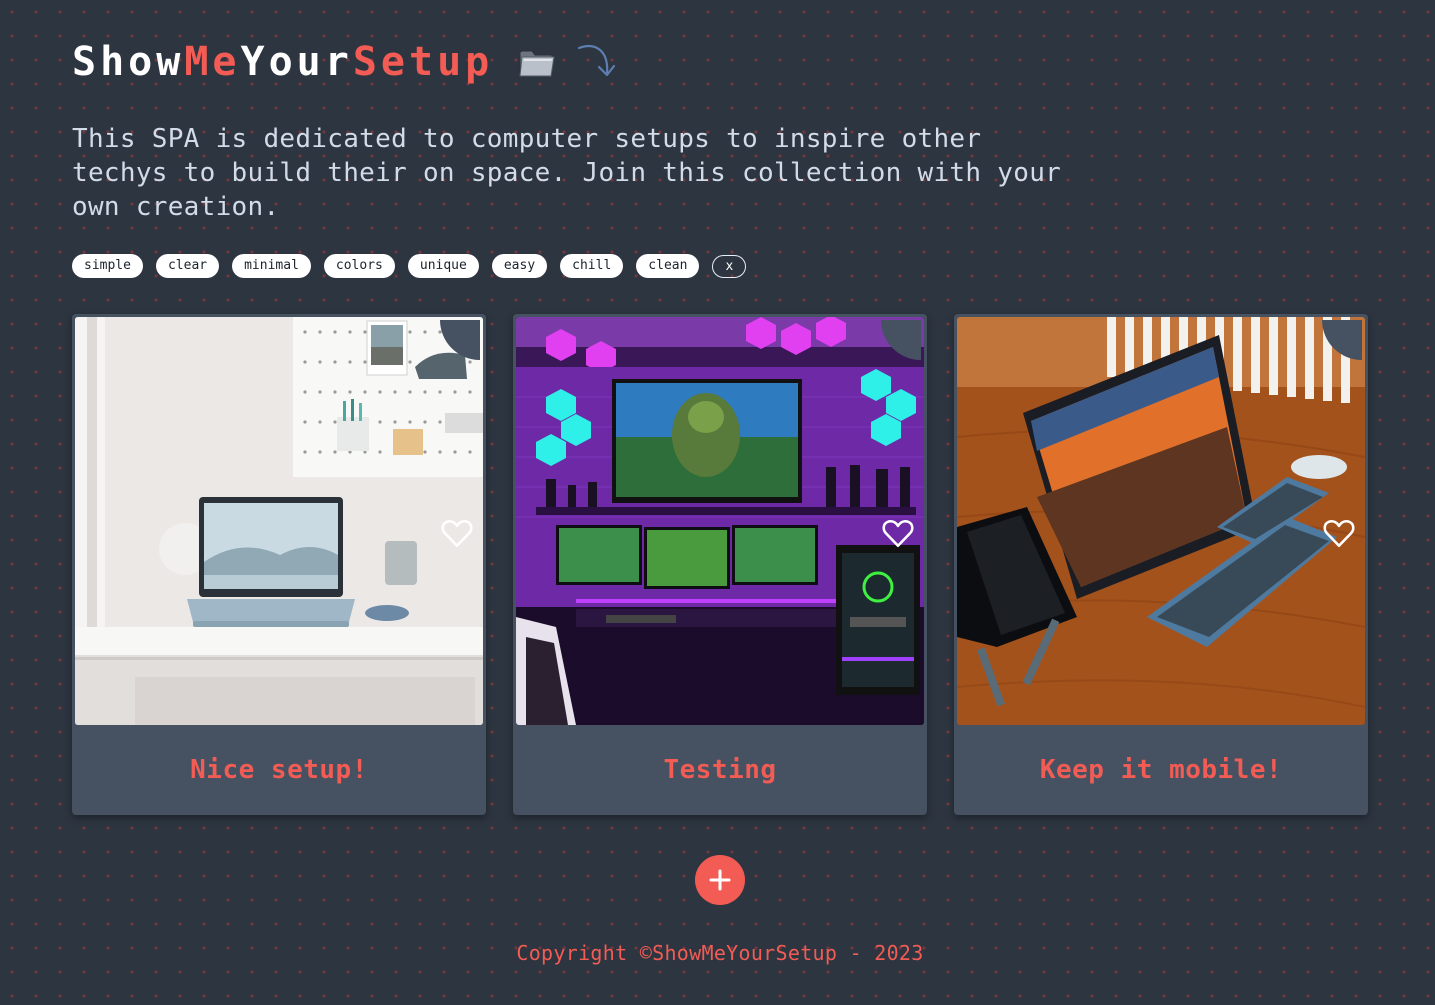 Image resolution: width=1435 pixels, height=1005 pixels. Describe the element at coordinates (597, 62) in the screenshot. I see `curved-arrow-icon` at that location.